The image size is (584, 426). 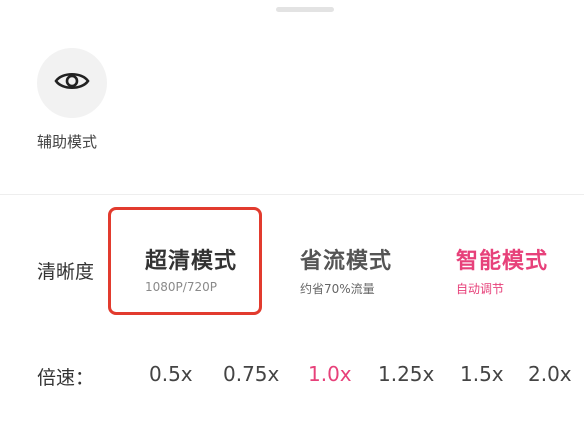 I want to click on speed-option-0.75x: 0.75x, so click(x=251, y=374).